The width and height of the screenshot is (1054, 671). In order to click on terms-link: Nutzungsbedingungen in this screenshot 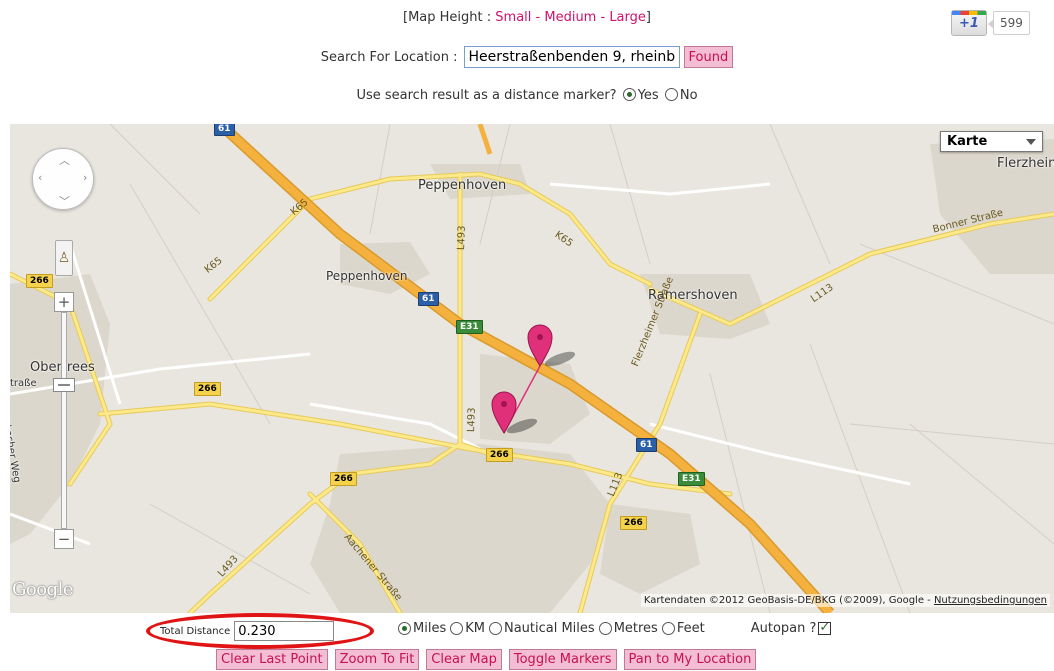, I will do `click(990, 600)`.